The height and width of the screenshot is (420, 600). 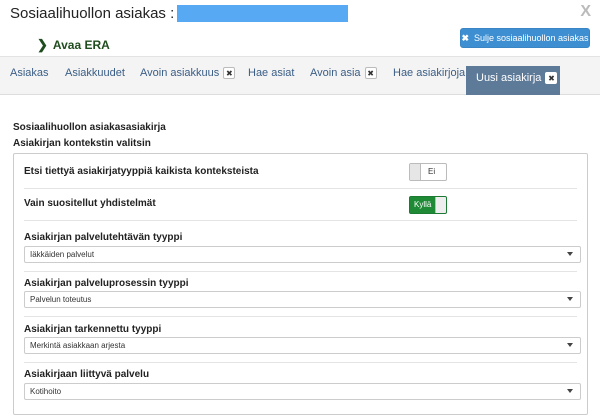 I want to click on dialog-title: Sosiaalihuollon asiakas :, so click(x=179, y=13).